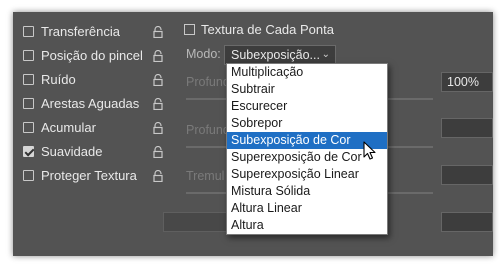 This screenshot has width=500, height=268. Describe the element at coordinates (208, 130) in the screenshot. I see `min-depth-label: Profund` at that location.